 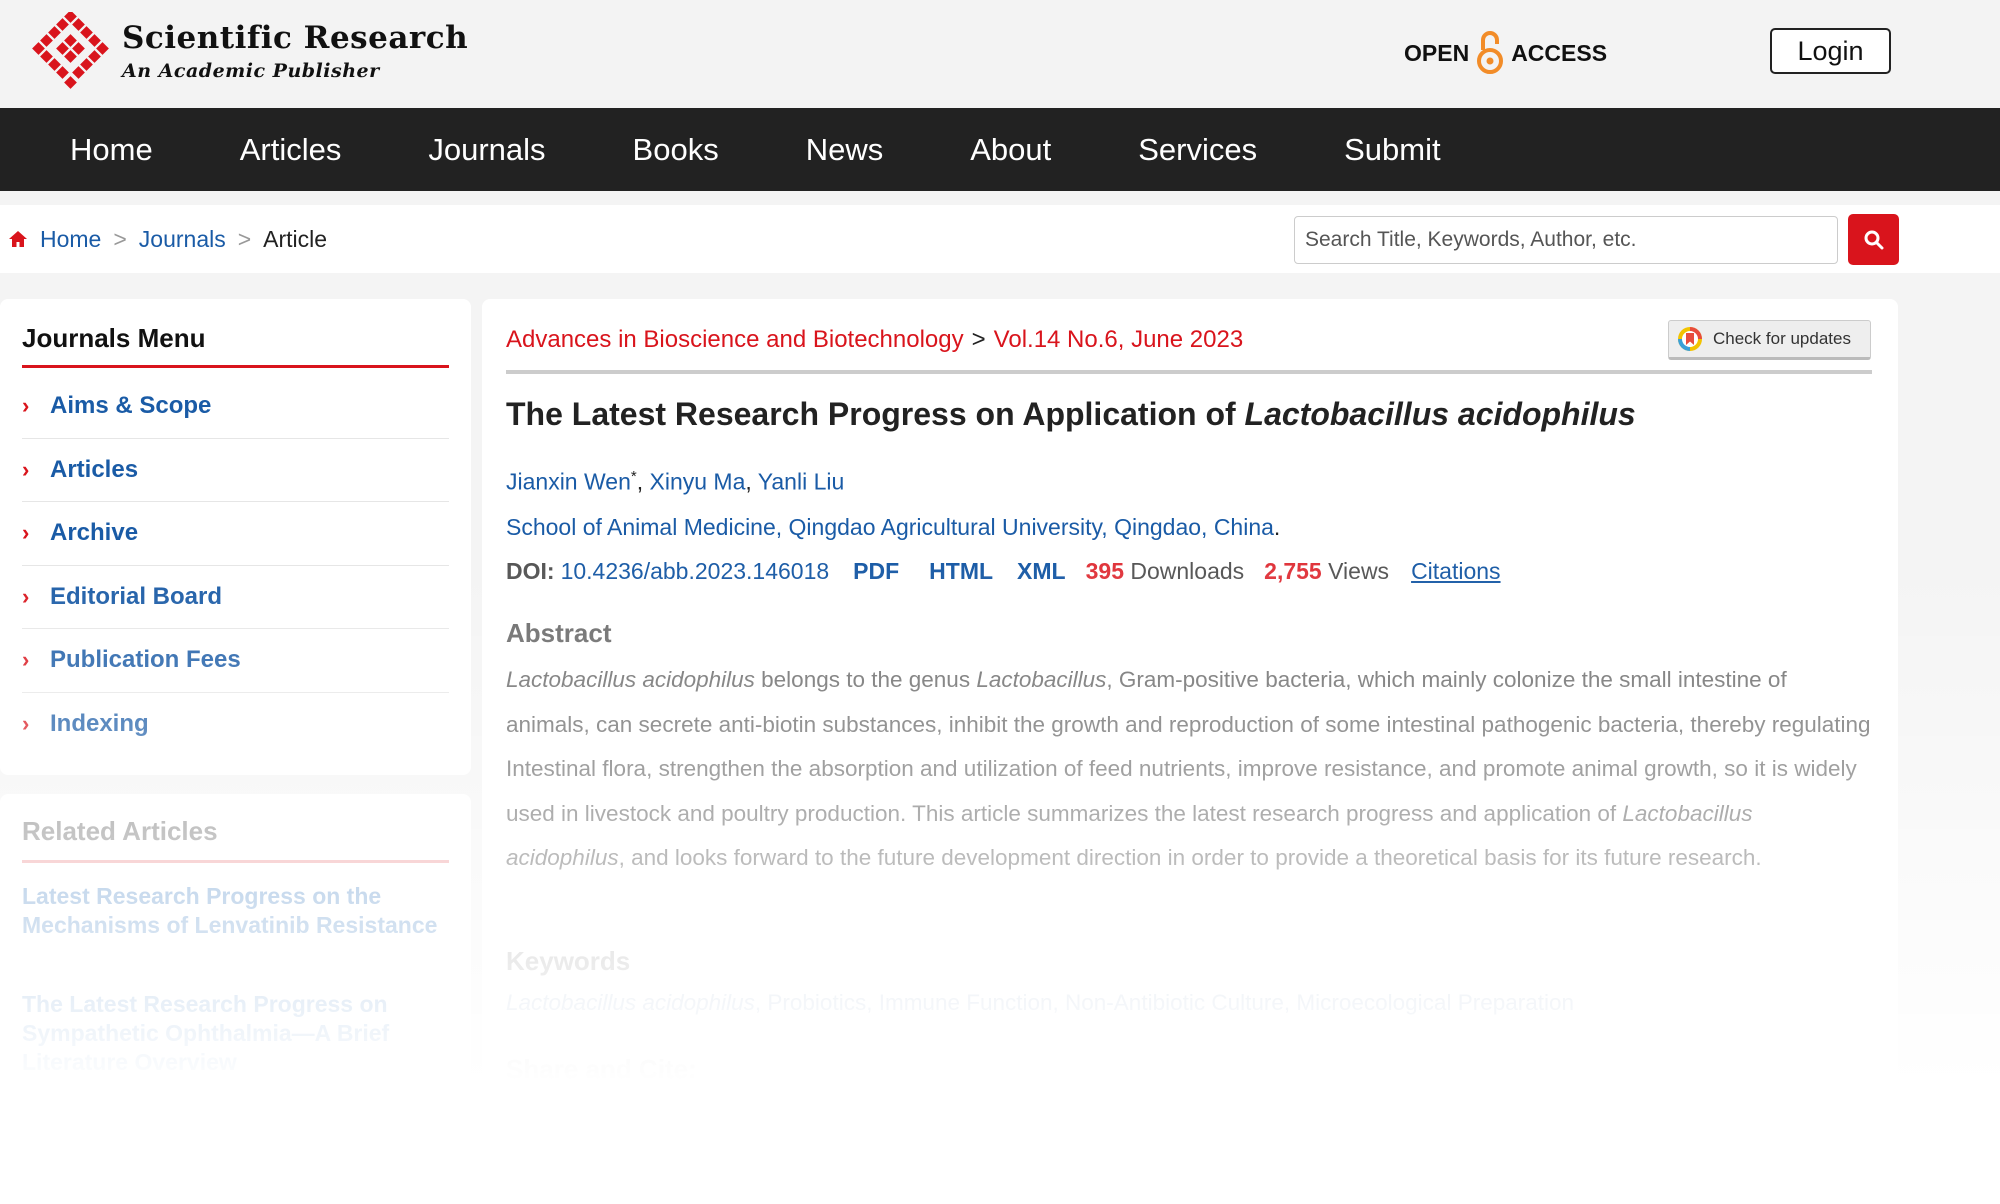 What do you see at coordinates (633, 476) in the screenshot?
I see `corresponding-author-mark: *` at bounding box center [633, 476].